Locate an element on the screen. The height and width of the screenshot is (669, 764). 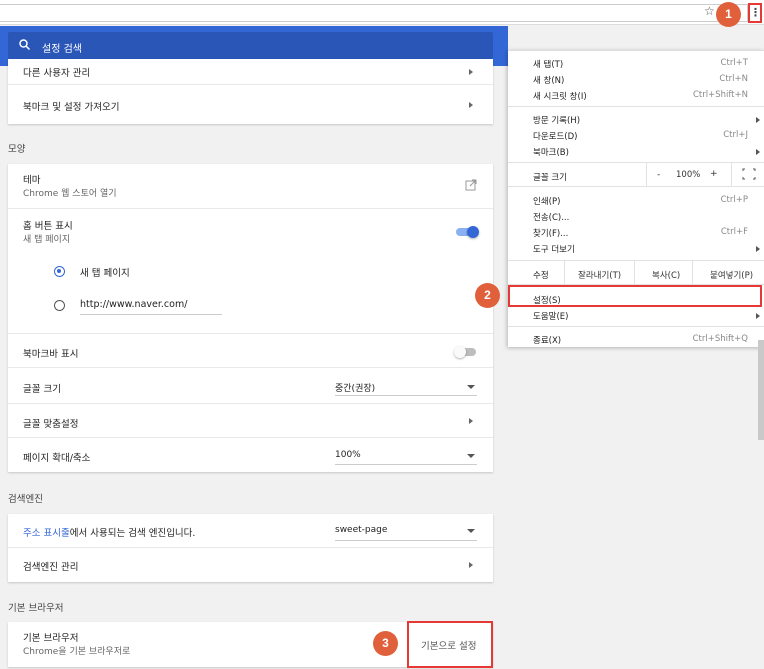
url-field: http://www.naver.com/ is located at coordinates (133, 304).